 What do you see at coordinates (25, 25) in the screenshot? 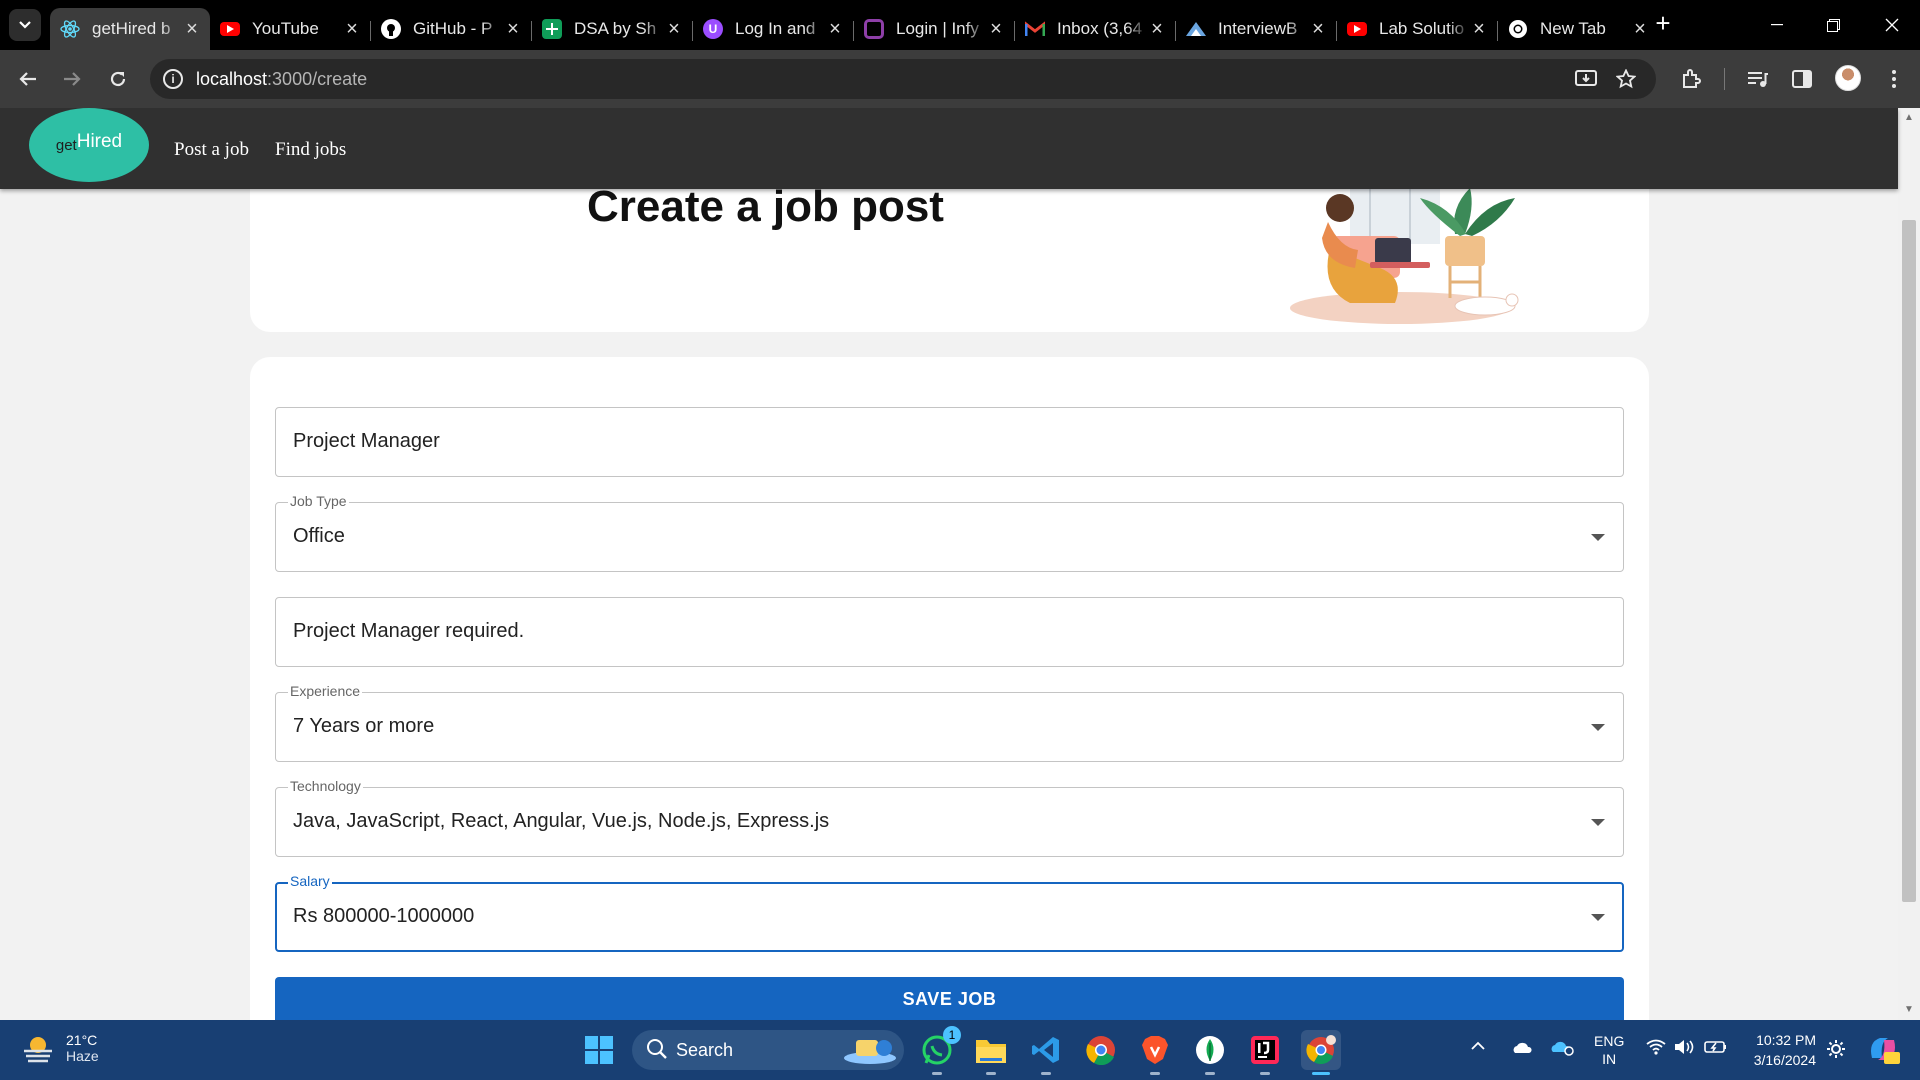
I see `tab-search-button` at bounding box center [25, 25].